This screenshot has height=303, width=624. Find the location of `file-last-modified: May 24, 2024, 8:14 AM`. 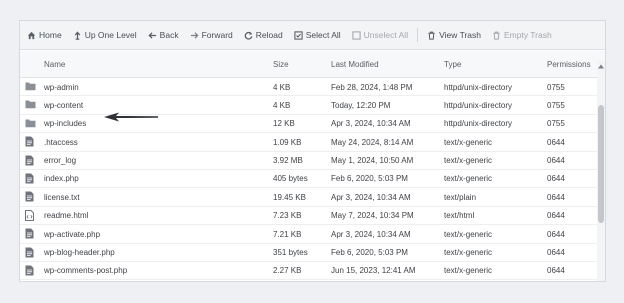

file-last-modified: May 24, 2024, 8:14 AM is located at coordinates (372, 142).